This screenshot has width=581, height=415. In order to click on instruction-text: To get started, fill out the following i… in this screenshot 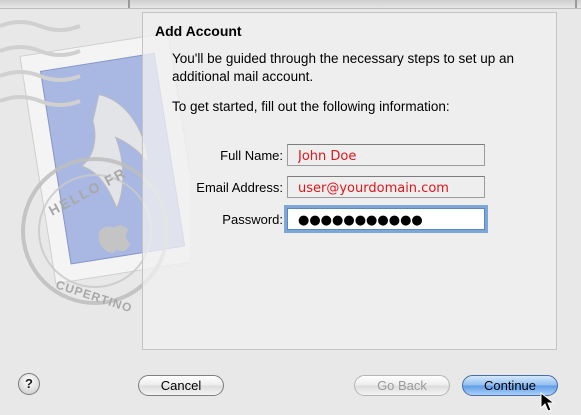, I will do `click(311, 106)`.